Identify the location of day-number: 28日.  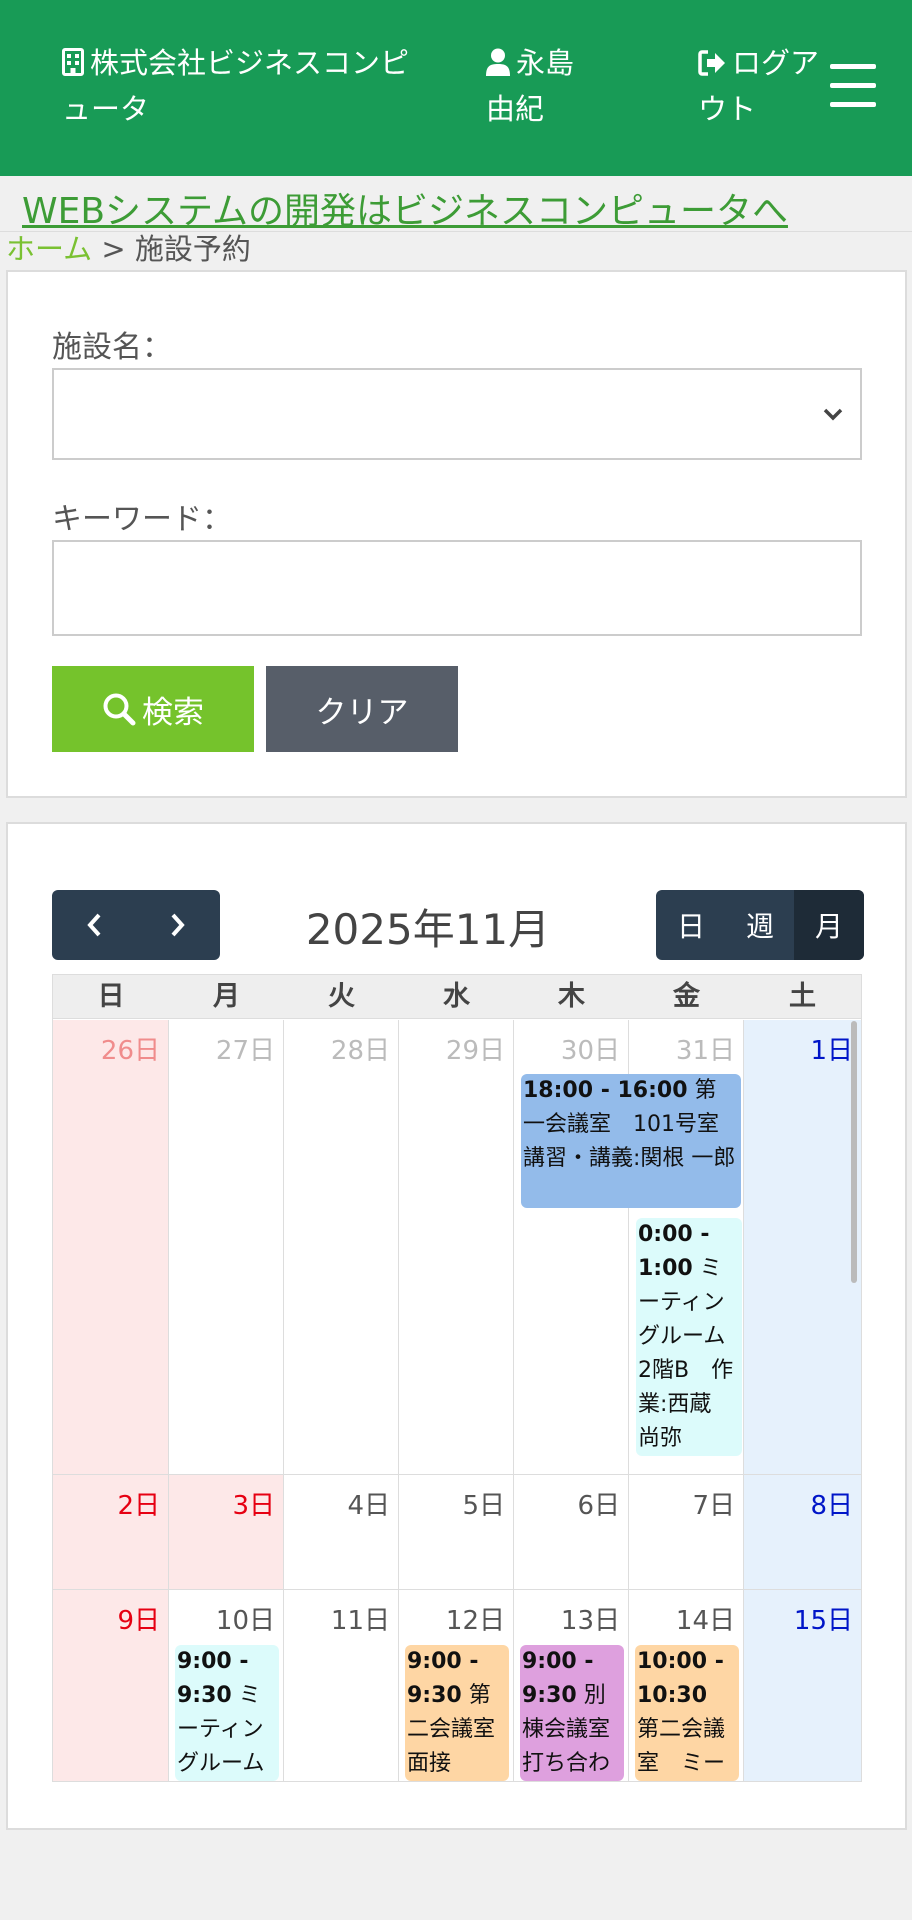
(360, 1051).